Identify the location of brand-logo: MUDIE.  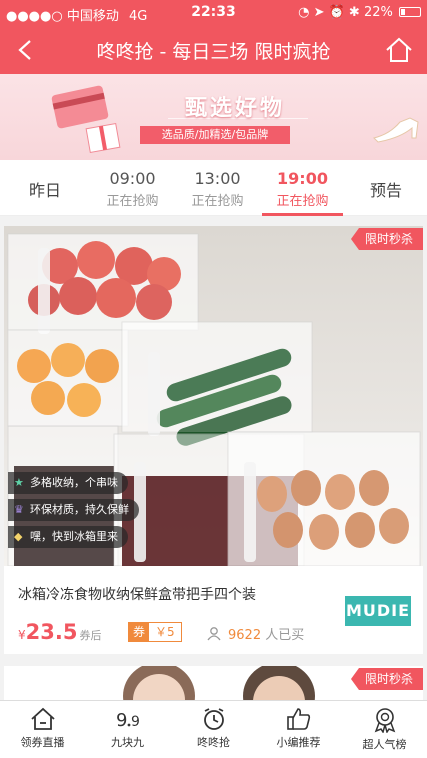
(378, 611).